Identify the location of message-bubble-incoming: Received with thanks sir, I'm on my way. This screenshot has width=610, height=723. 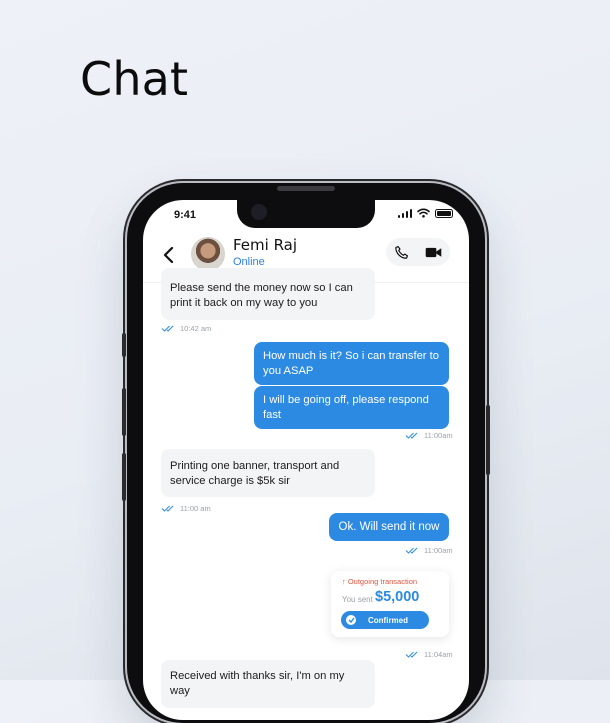
(268, 684).